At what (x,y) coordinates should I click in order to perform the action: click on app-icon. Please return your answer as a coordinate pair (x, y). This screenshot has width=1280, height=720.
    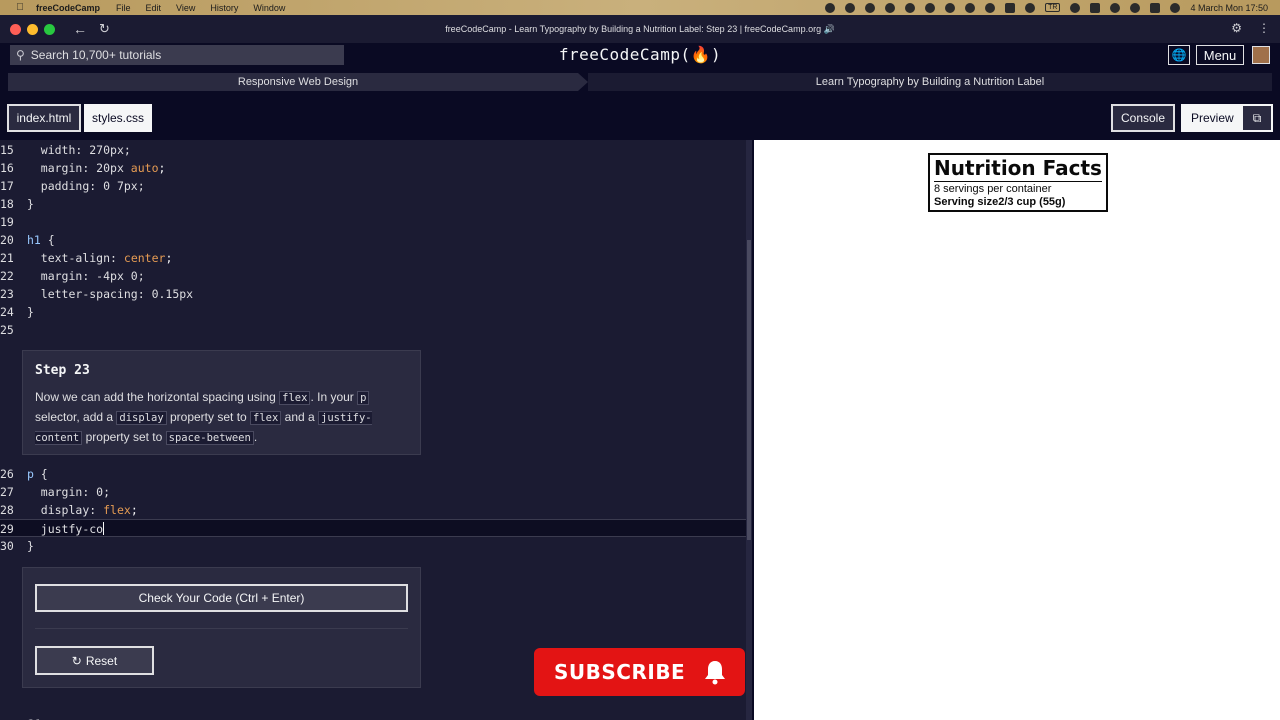
    Looking at the image, I should click on (870, 7).